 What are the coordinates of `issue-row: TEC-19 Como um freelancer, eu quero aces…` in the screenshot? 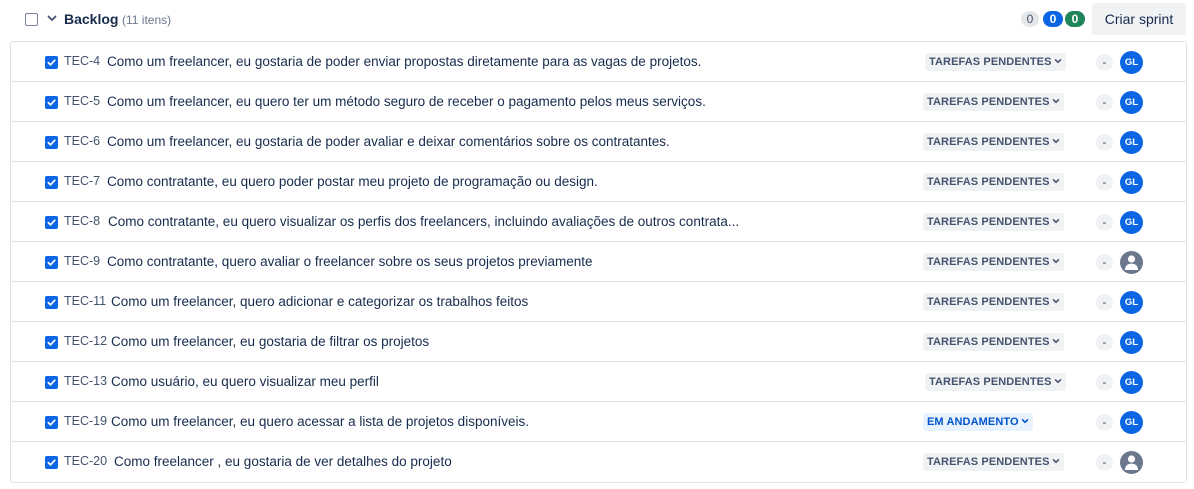 It's located at (598, 422).